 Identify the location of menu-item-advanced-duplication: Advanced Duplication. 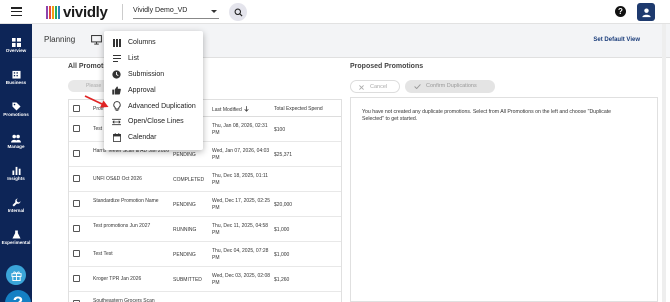
(153, 106).